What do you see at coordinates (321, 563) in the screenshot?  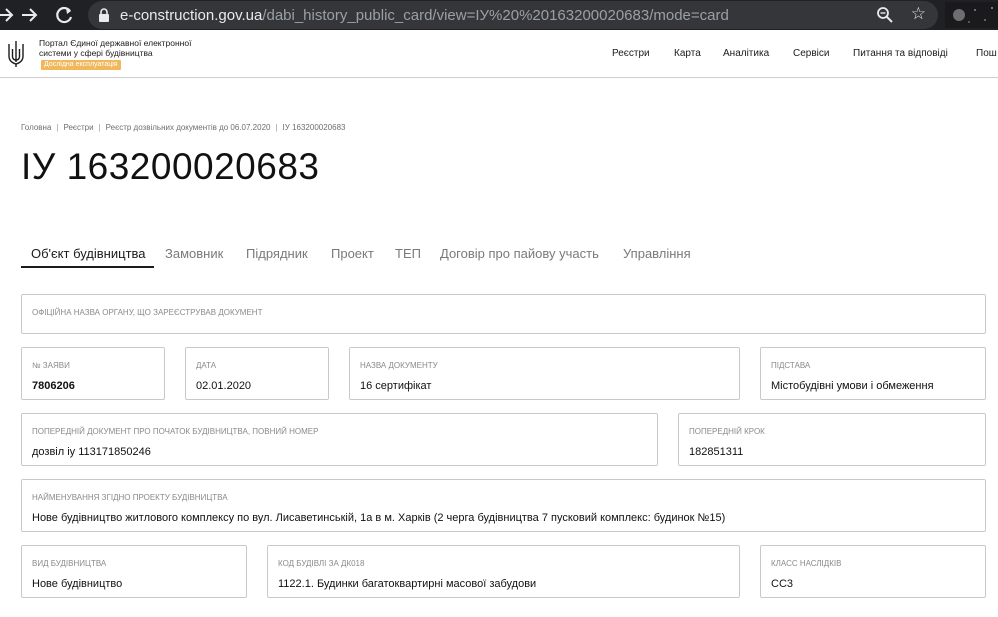 I see `field-label: Код будівлі за ДК018` at bounding box center [321, 563].